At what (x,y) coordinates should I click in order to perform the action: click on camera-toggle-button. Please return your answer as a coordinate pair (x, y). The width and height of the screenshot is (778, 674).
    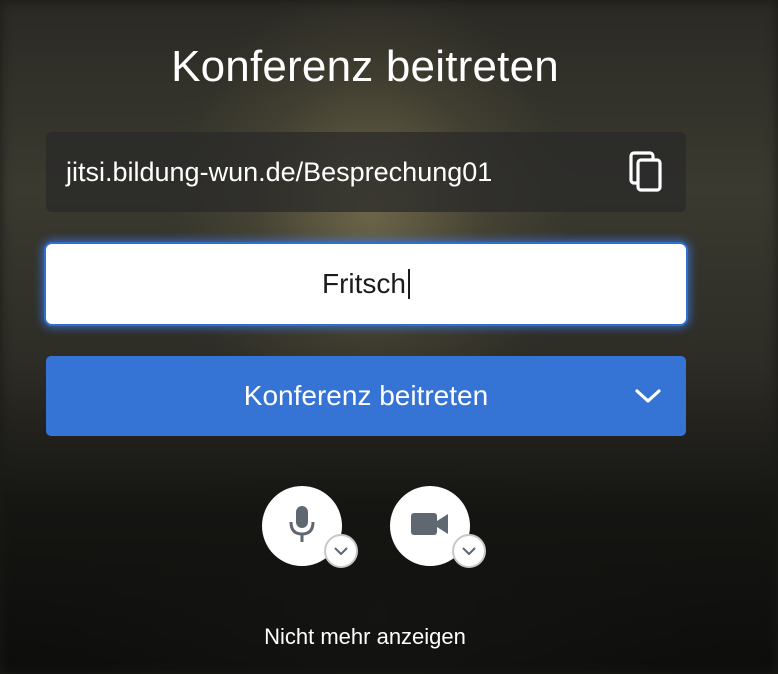
    Looking at the image, I should click on (438, 527).